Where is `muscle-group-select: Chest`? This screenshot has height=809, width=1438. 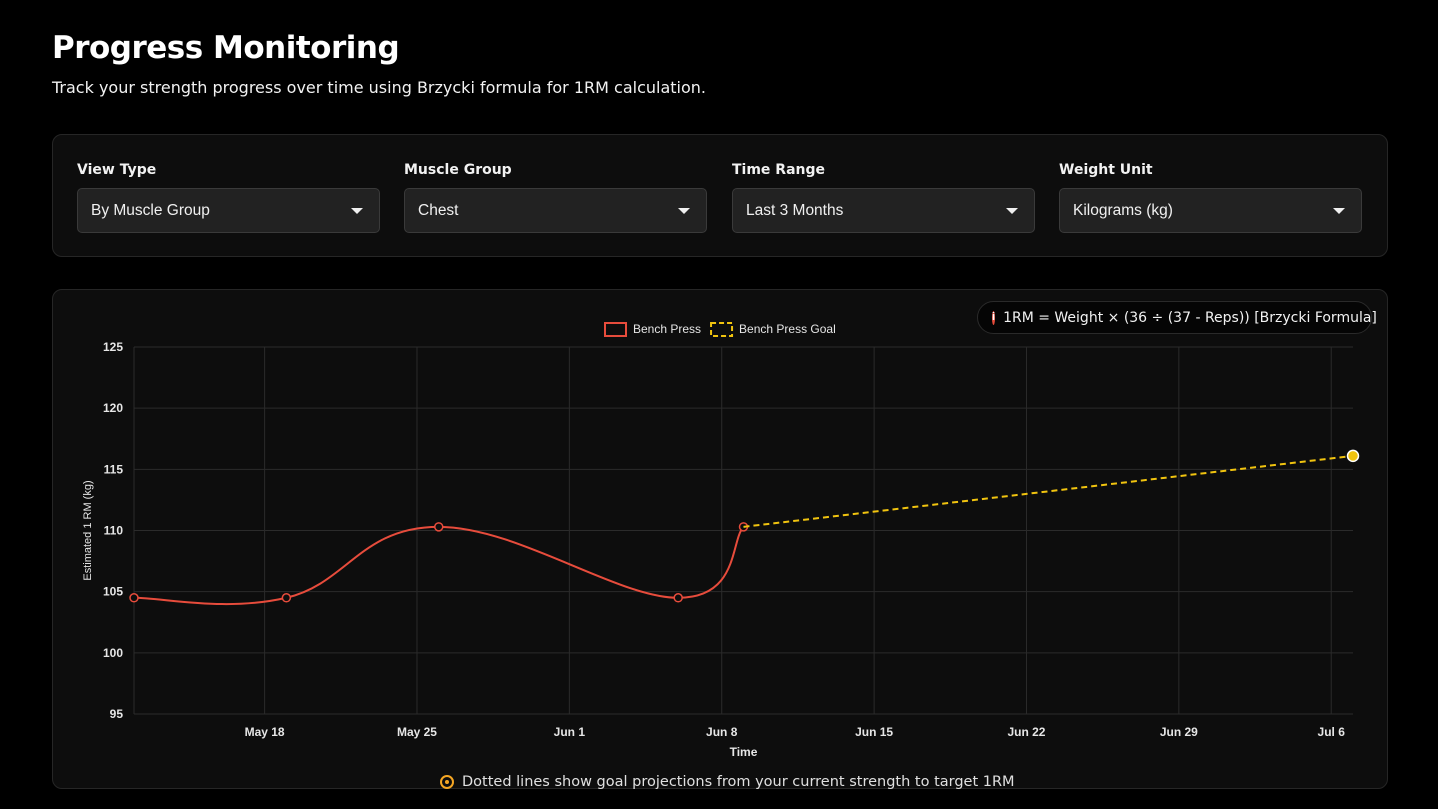 muscle-group-select: Chest is located at coordinates (555, 210).